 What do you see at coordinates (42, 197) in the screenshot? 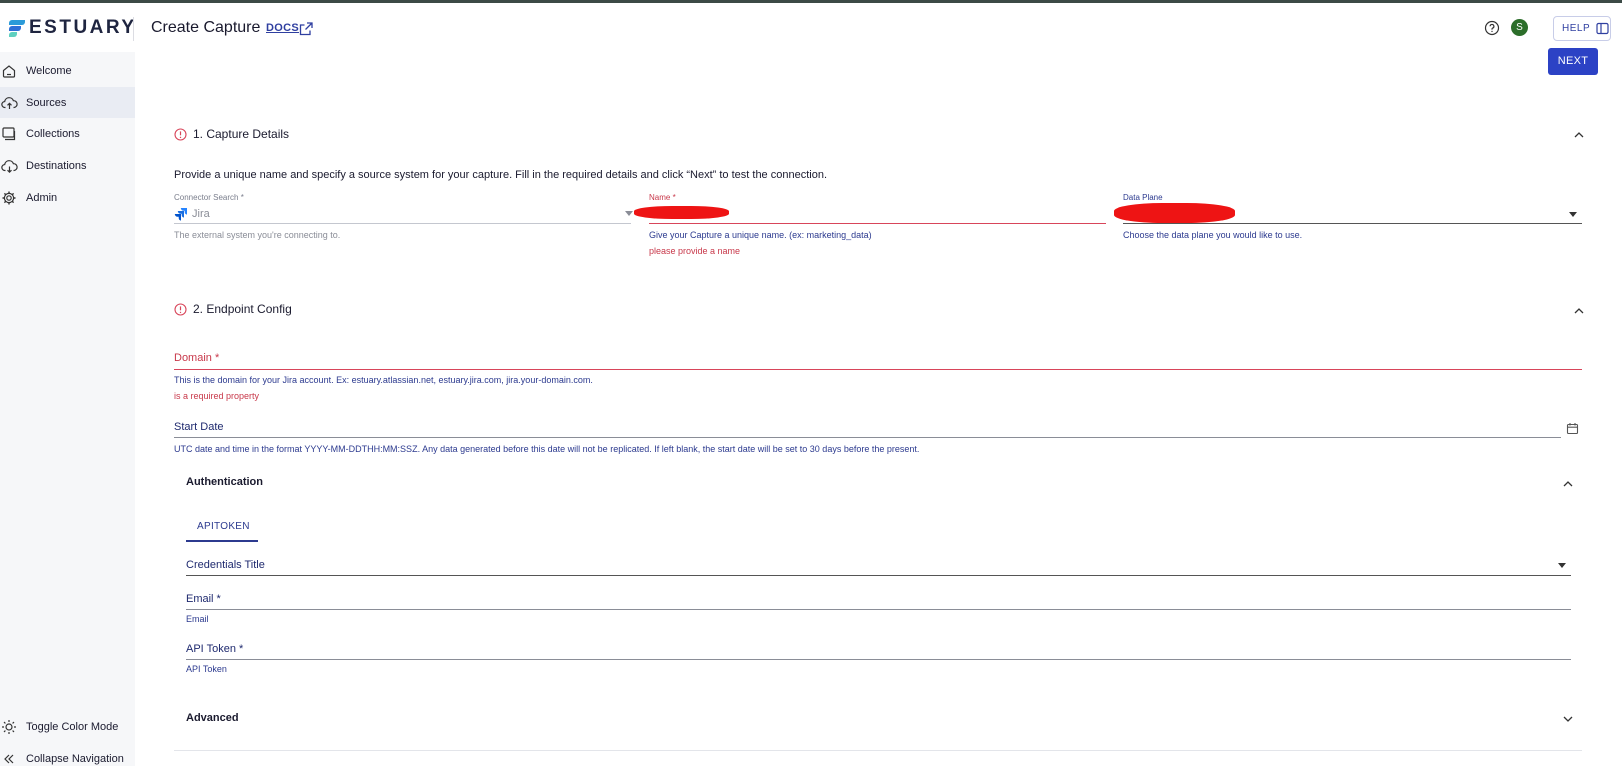
I see `sidebar-item-label: Admin` at bounding box center [42, 197].